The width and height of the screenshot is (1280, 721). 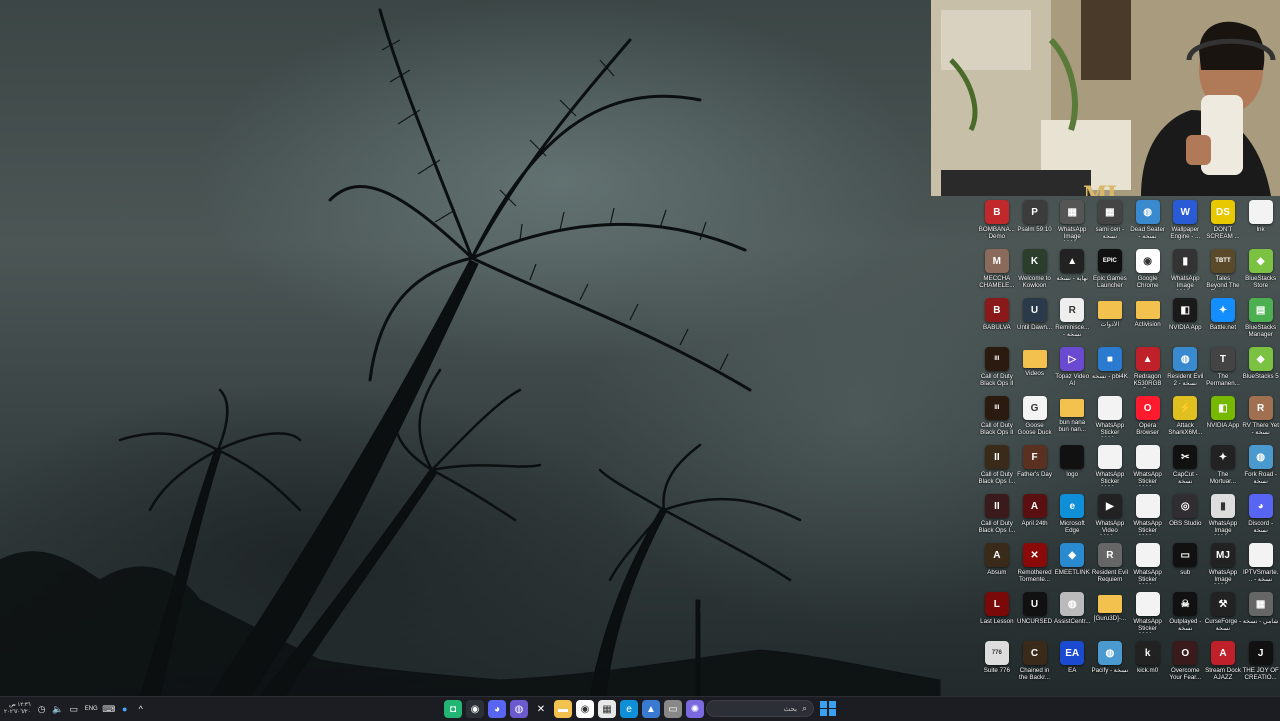 I want to click on keyboard-icon: ⌨, so click(x=108, y=709).